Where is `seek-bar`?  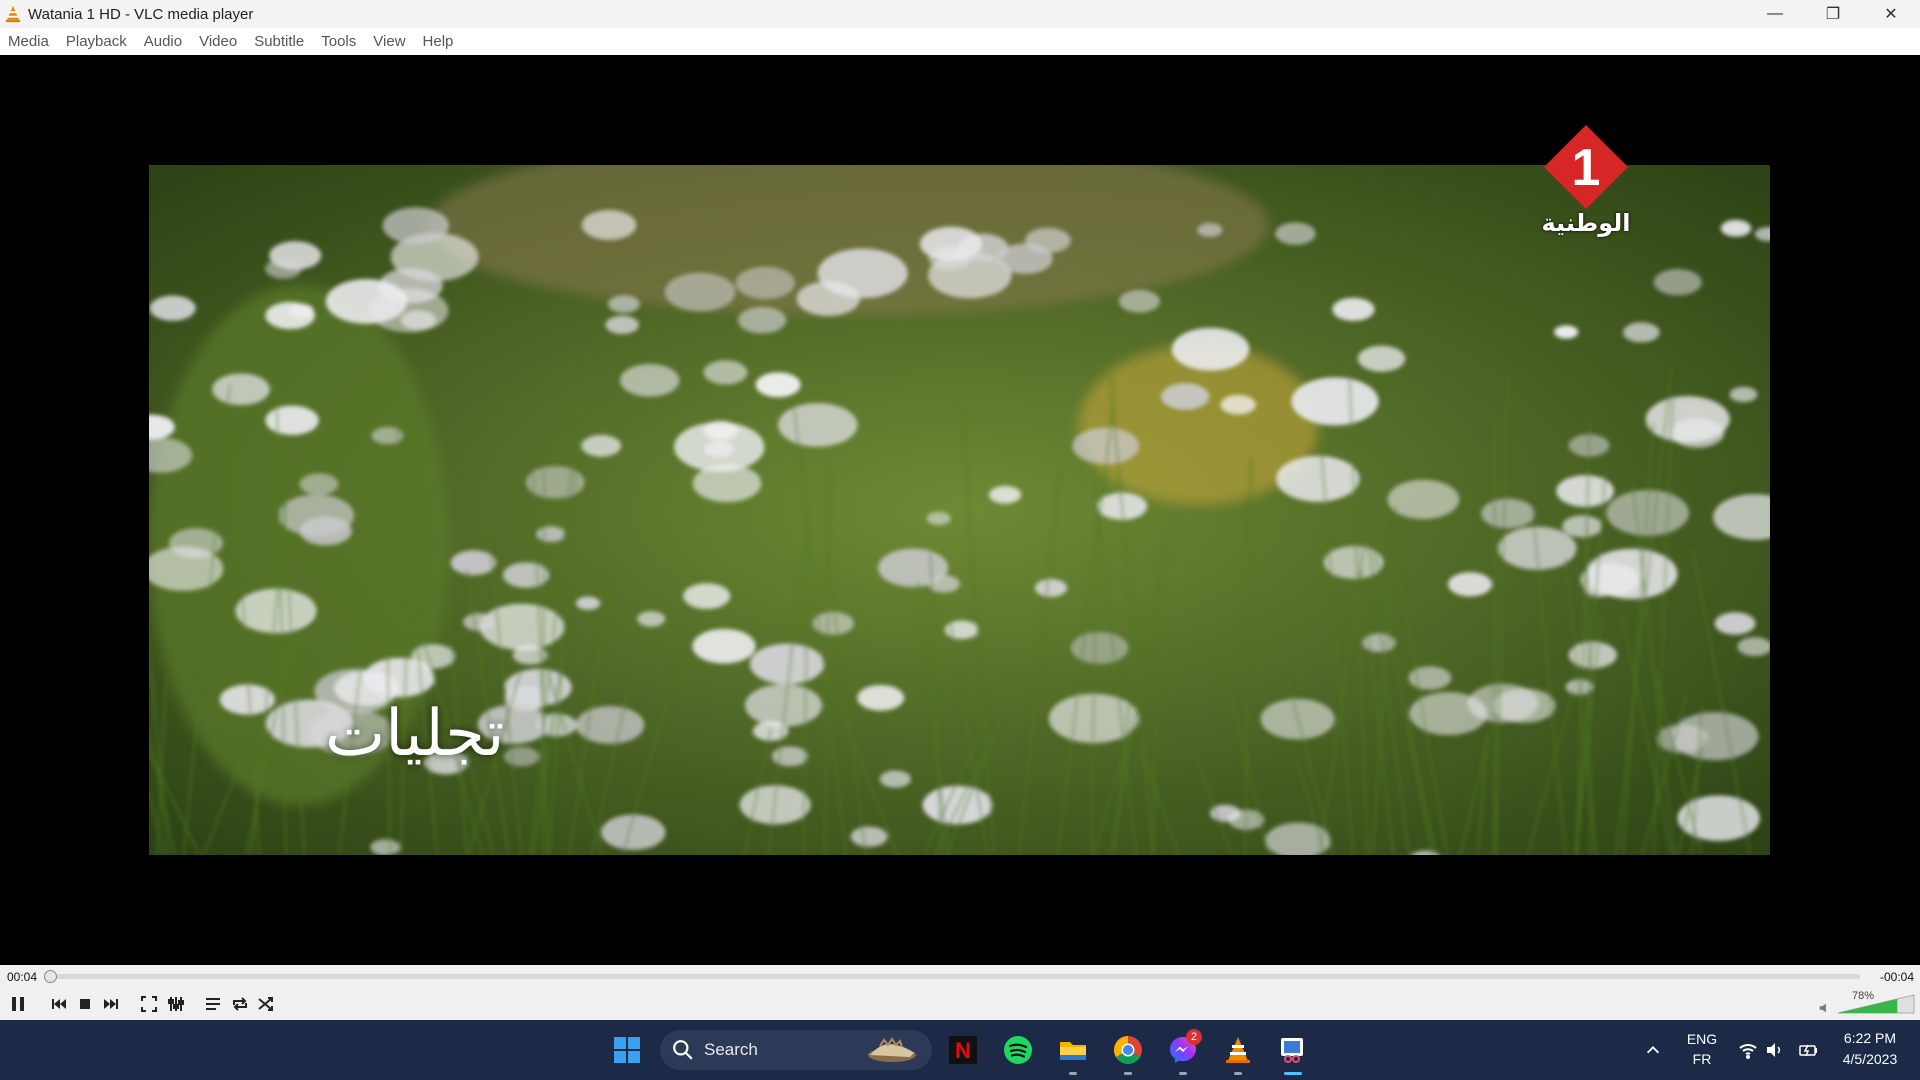
seek-bar is located at coordinates (952, 976).